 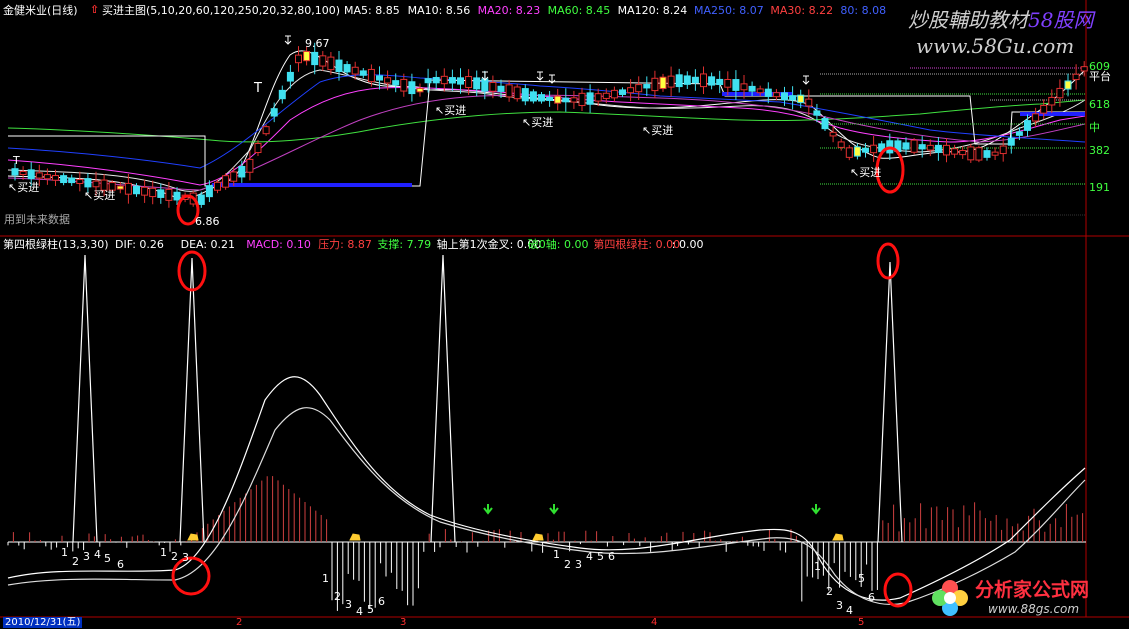 I want to click on buy-signal-4-text: 买进, so click(x=542, y=122).